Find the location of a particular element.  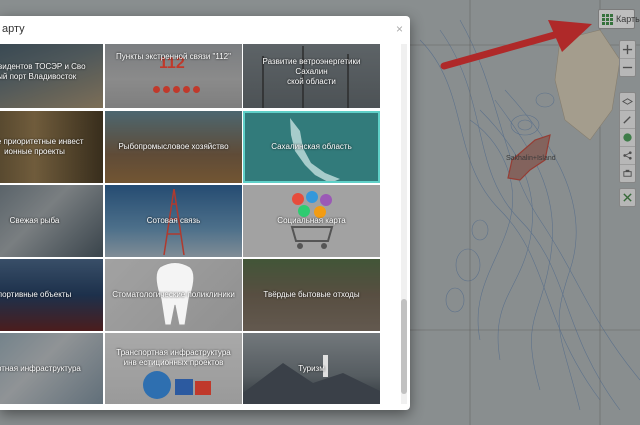

tile-label: Стоматологические поликлиники is located at coordinates (173, 294).